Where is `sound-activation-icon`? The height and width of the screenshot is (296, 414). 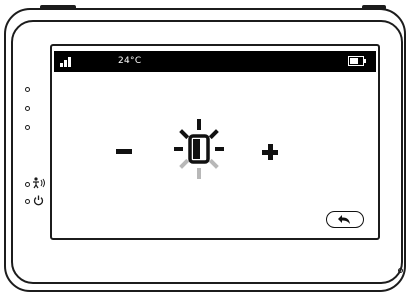
sound-activation-icon is located at coordinates (39, 183).